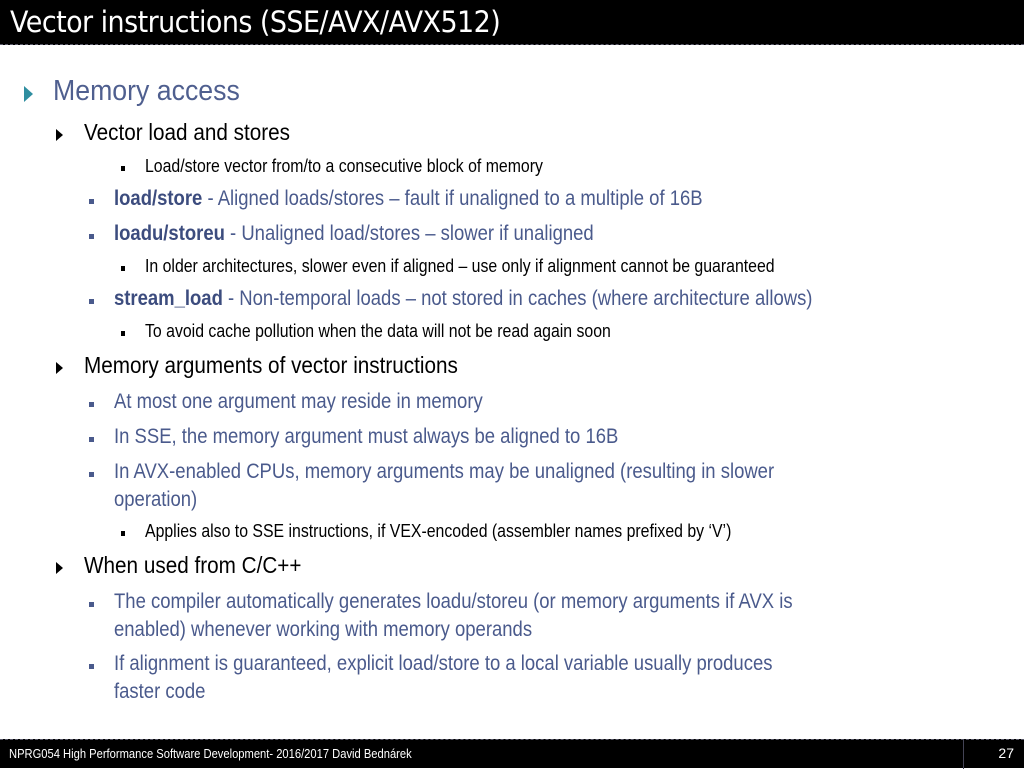 The width and height of the screenshot is (1024, 769). What do you see at coordinates (187, 132) in the screenshot?
I see `section-vector-load-stores: Vector load and stores` at bounding box center [187, 132].